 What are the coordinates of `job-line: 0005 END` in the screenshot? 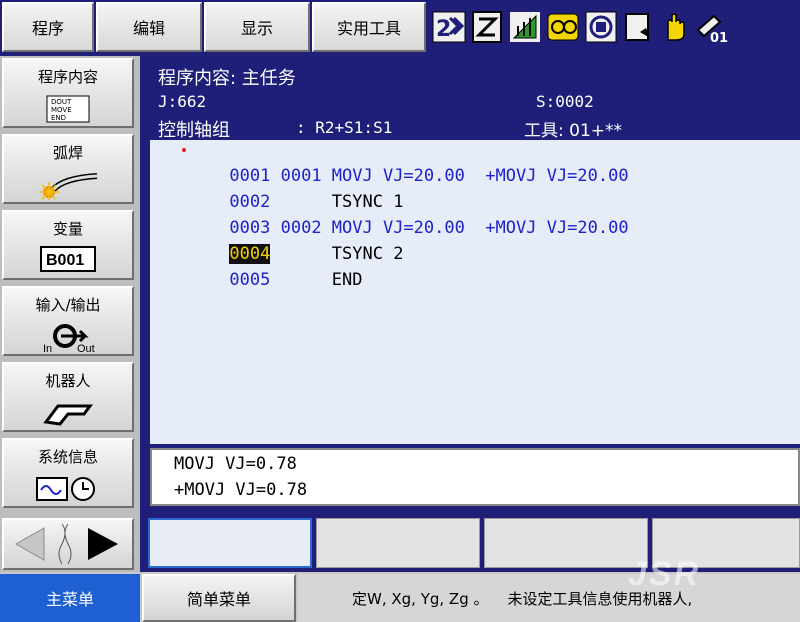 It's located at (265, 270).